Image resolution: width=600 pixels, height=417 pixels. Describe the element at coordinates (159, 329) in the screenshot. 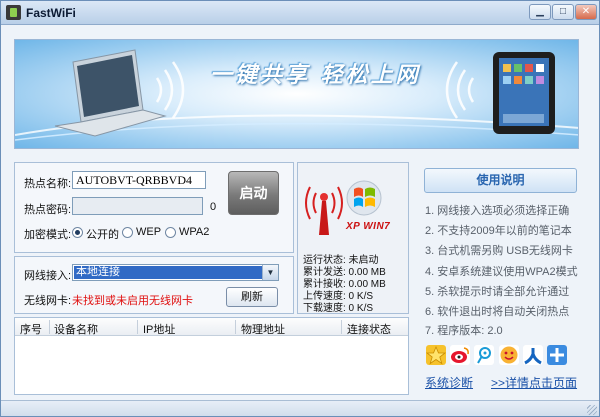

I see `column-header: IP地址` at that location.